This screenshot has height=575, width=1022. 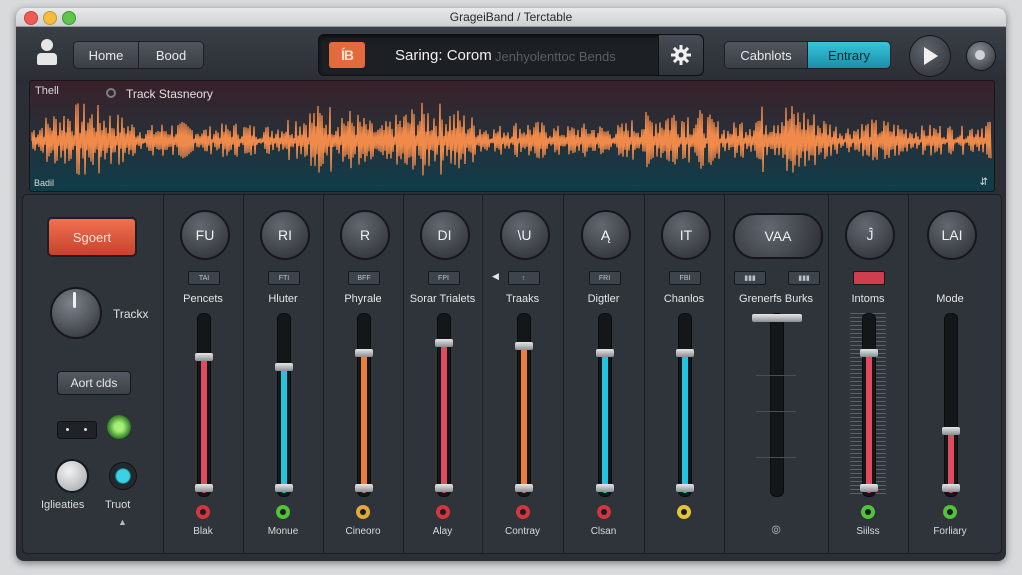 What do you see at coordinates (686, 235) in the screenshot?
I see `channel-pan-knob: IT` at bounding box center [686, 235].